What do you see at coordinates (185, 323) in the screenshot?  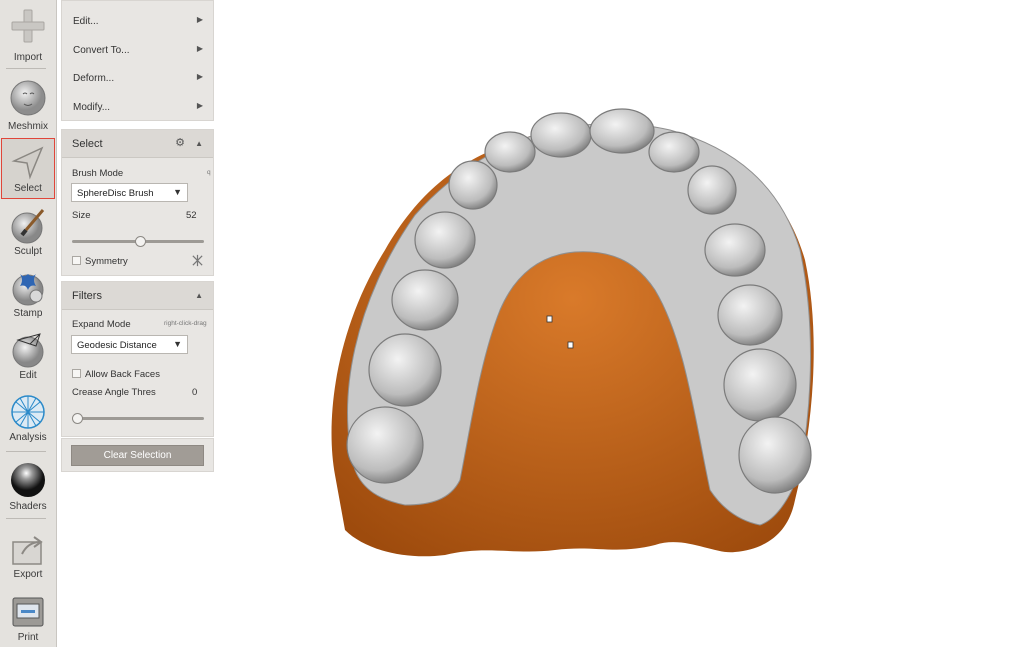 I see `expand-mode-hint: right-click-drag` at bounding box center [185, 323].